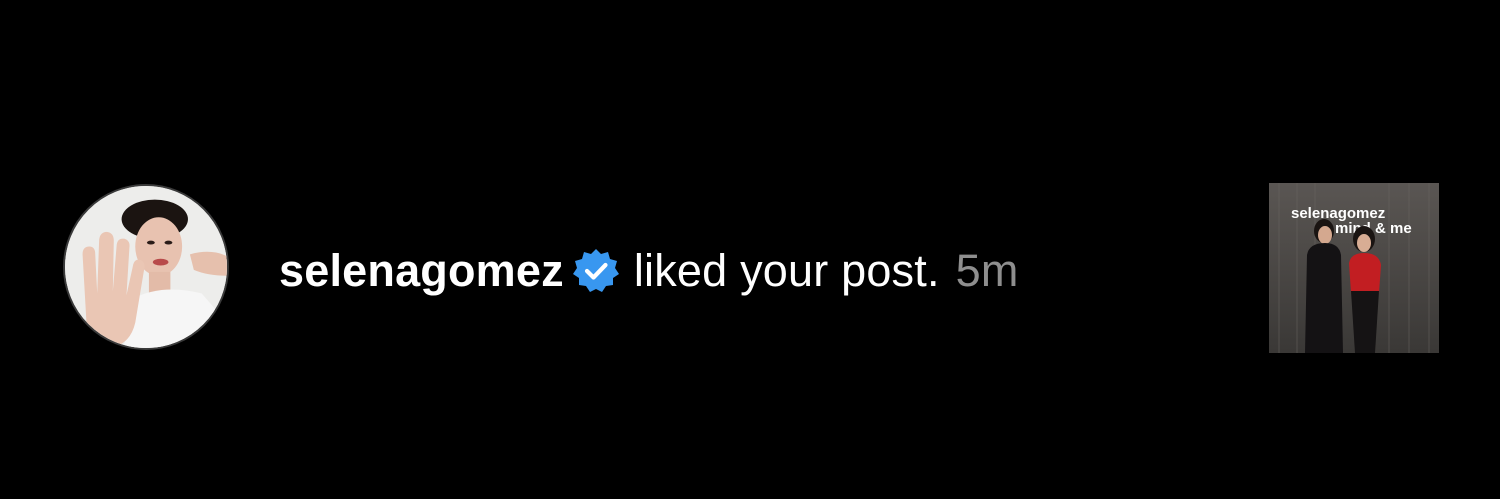 Image resolution: width=1500 pixels, height=499 pixels. I want to click on notification-text: selenagomez liked your post. 5m, so click(649, 271).